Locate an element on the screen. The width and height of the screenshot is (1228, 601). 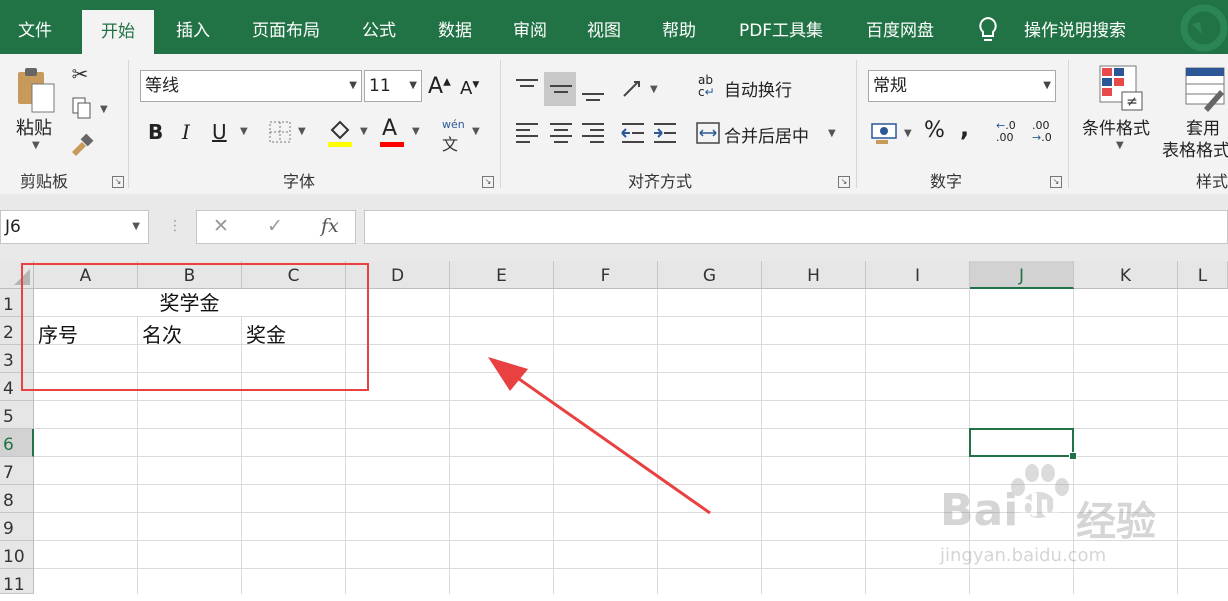
merge-dropdown-icon: ▼ is located at coordinates (832, 133).